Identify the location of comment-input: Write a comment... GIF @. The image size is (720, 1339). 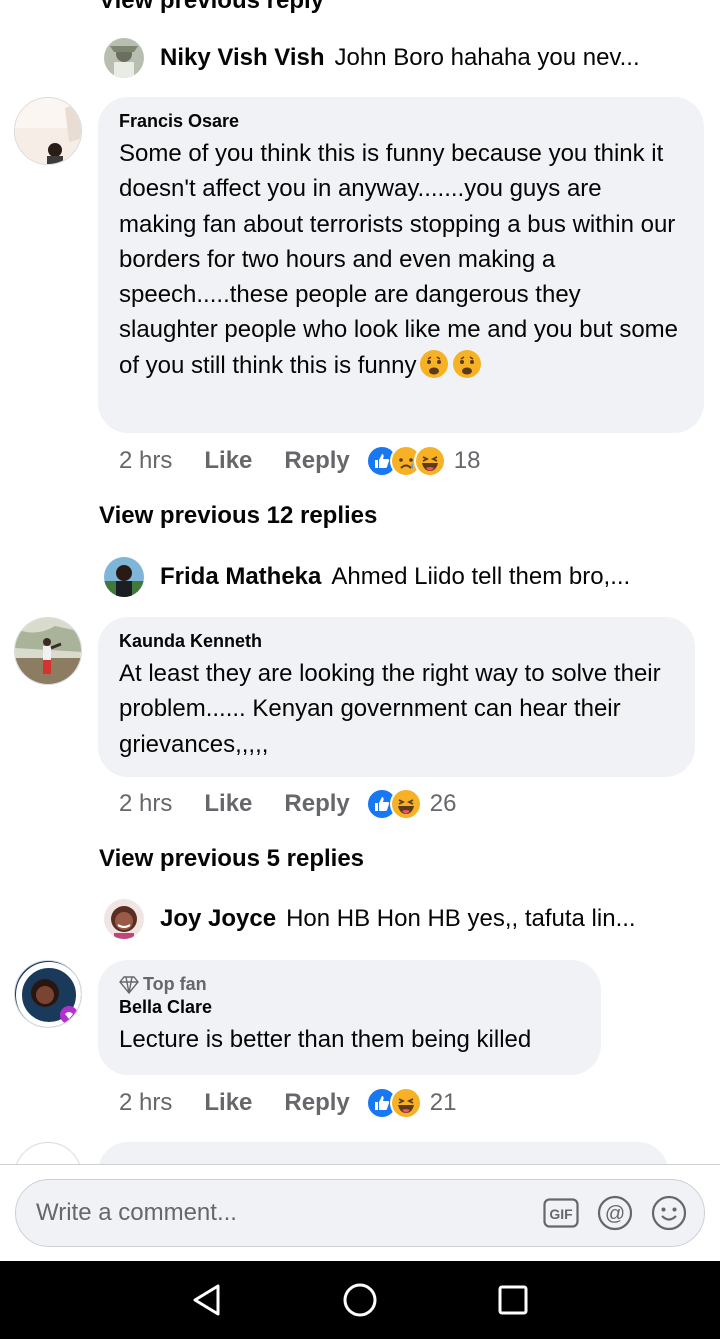
(360, 1213).